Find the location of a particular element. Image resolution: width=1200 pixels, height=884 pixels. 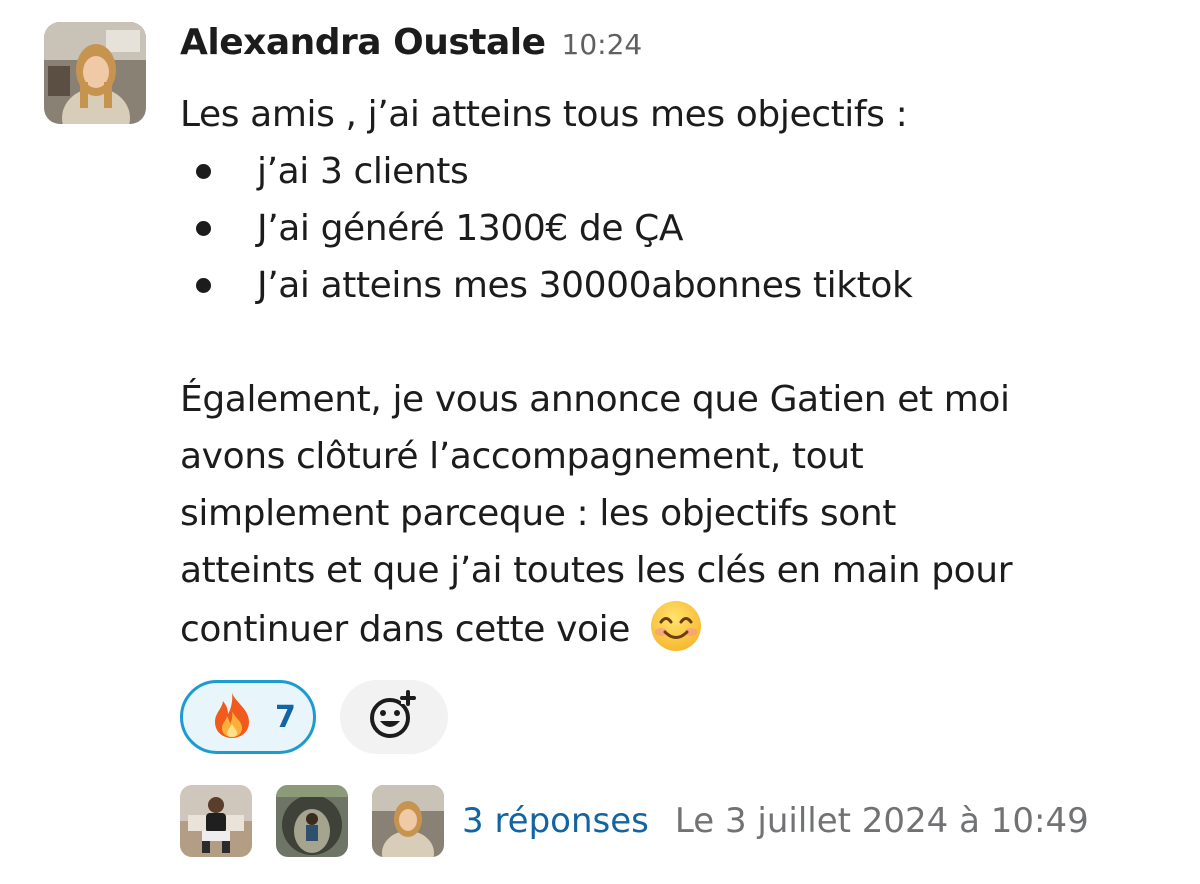

reply-count-link: 3 réponses is located at coordinates (555, 821).